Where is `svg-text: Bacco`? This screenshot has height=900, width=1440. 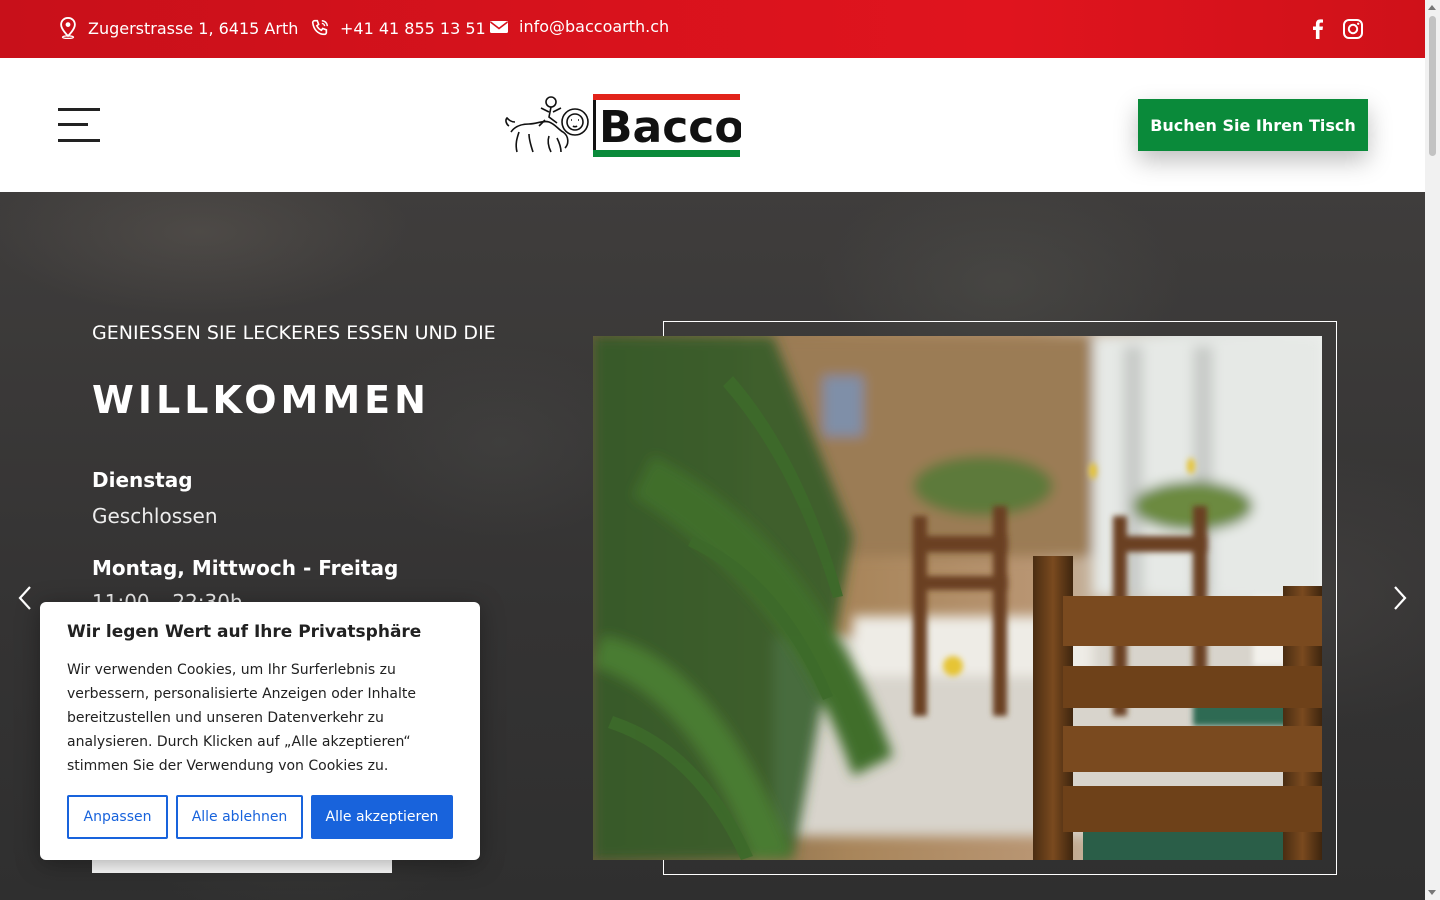 svg-text: Bacco is located at coordinates (670, 127).